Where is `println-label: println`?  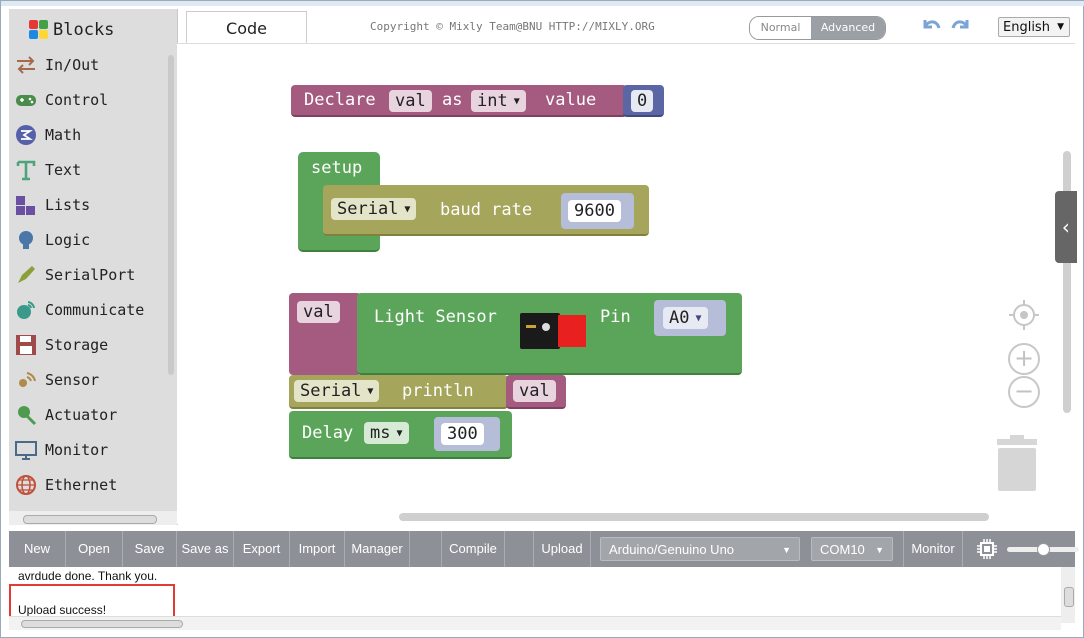 println-label: println is located at coordinates (438, 391).